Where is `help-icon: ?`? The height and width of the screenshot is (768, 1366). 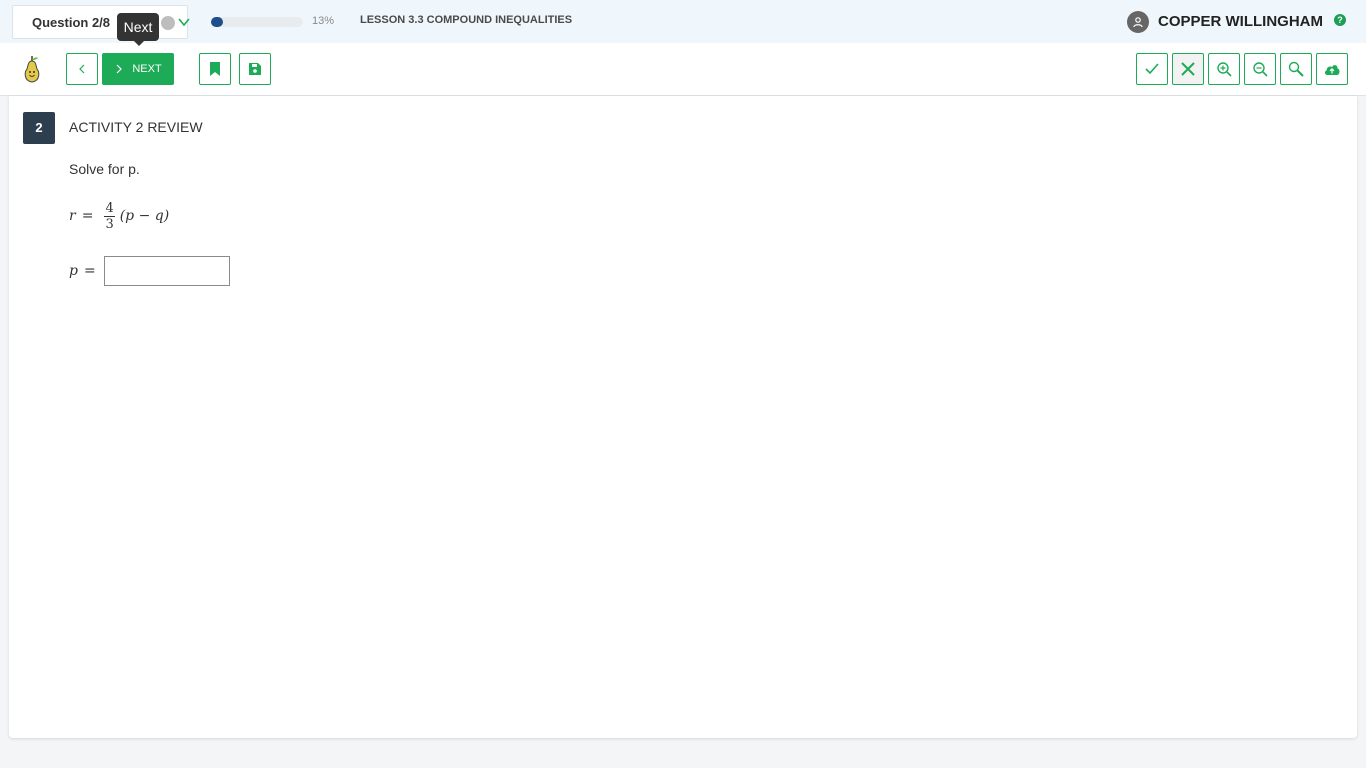
help-icon: ? is located at coordinates (1340, 20).